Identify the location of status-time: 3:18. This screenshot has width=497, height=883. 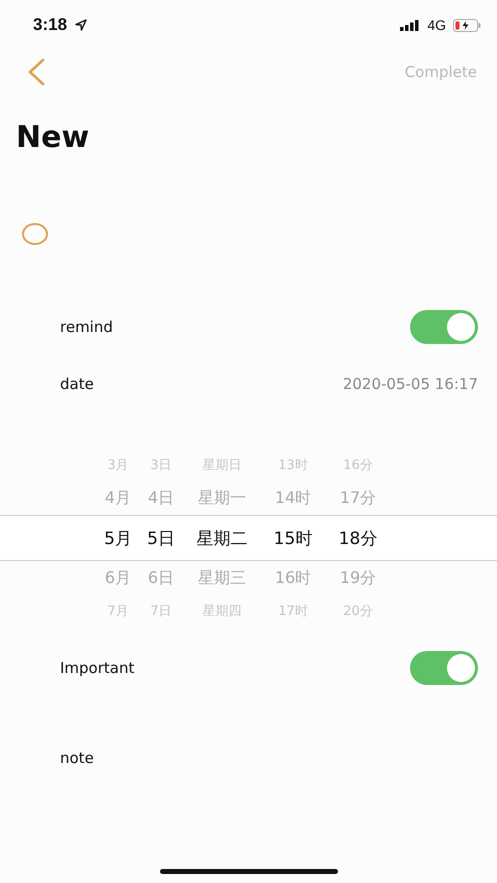
(50, 25).